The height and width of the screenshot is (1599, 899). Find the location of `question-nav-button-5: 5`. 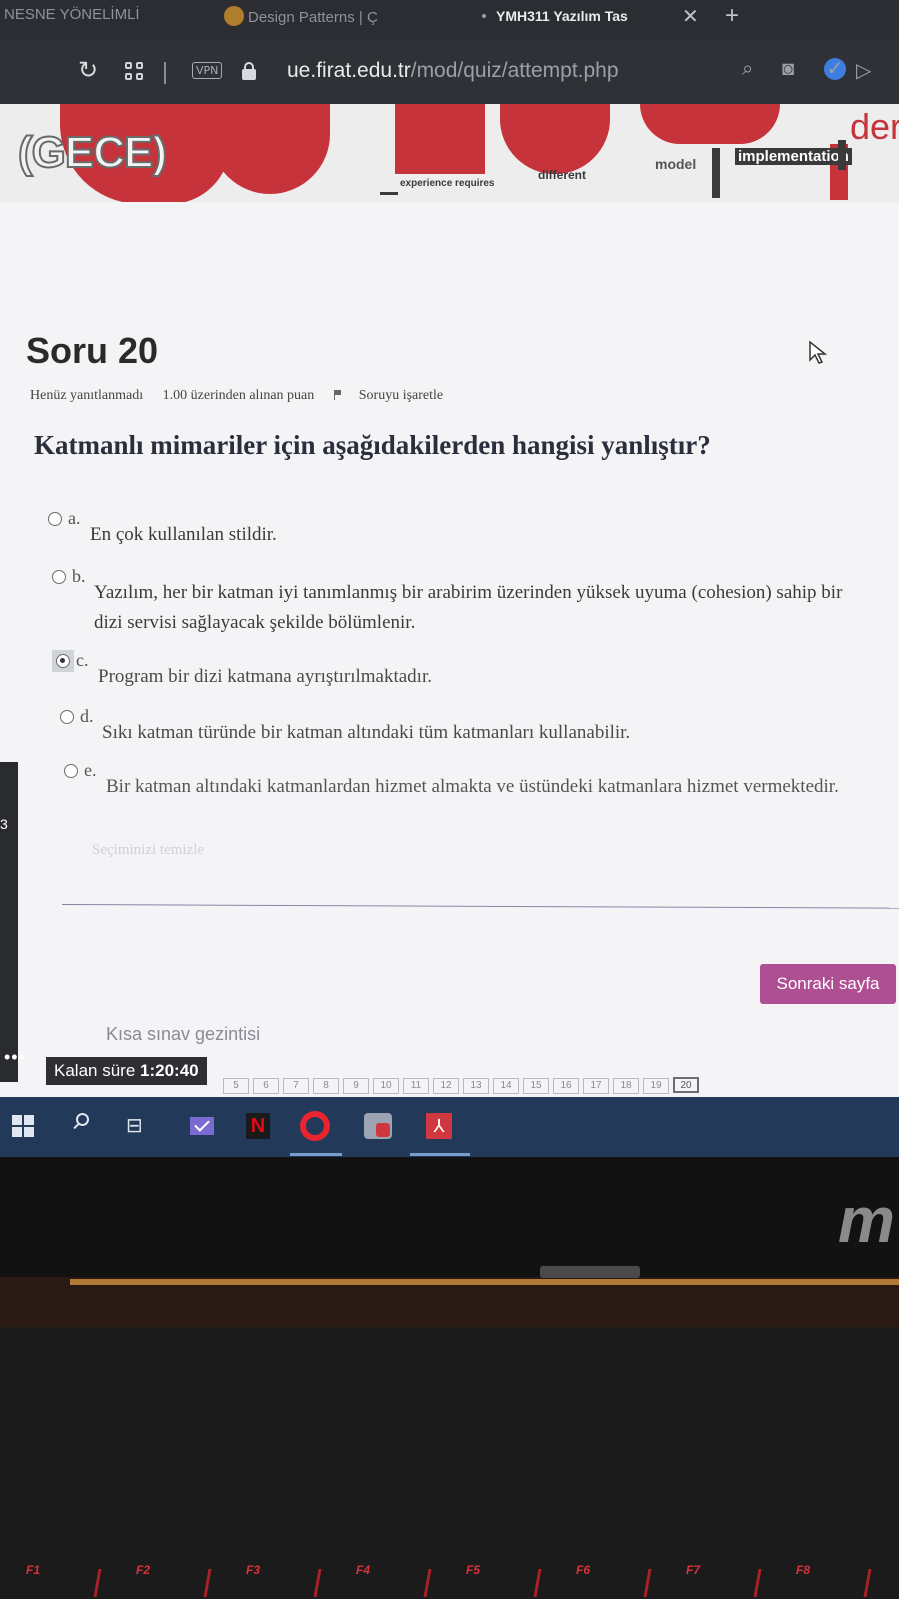

question-nav-button-5: 5 is located at coordinates (236, 1086).